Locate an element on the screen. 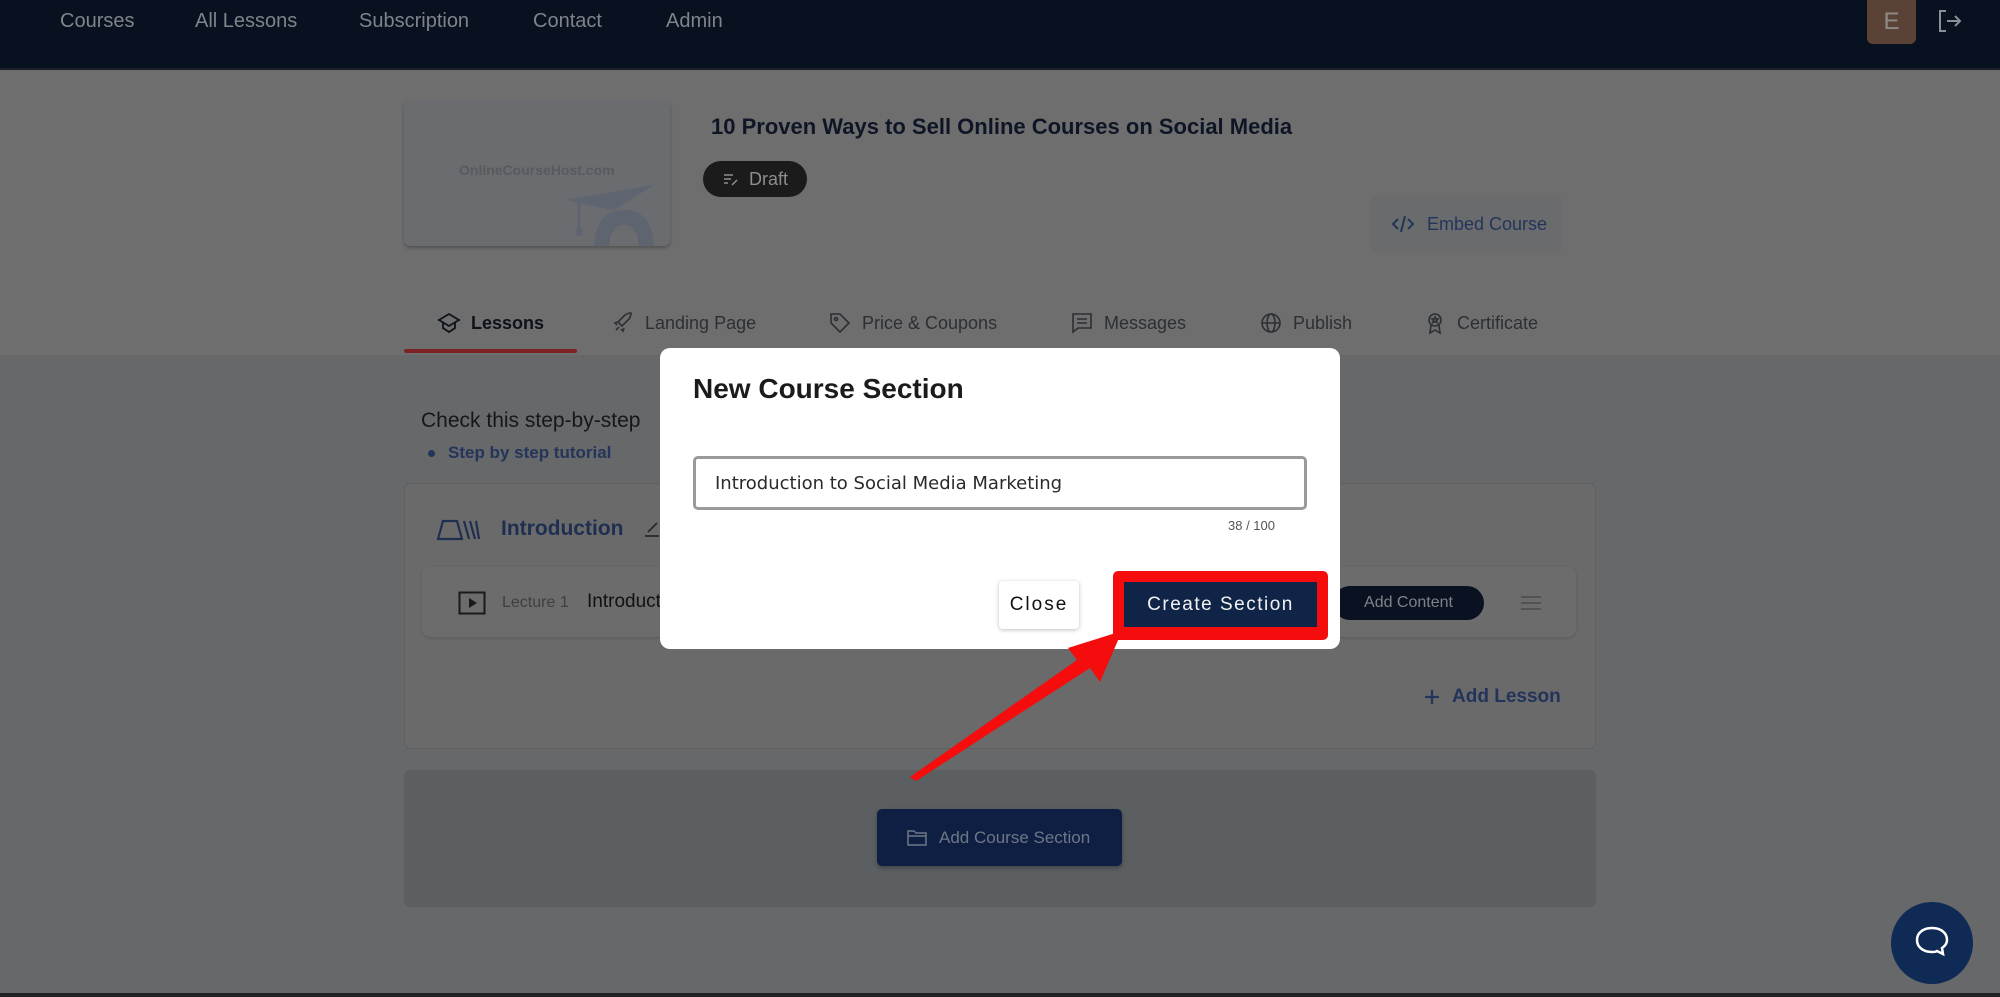 The image size is (2000, 997). thumbnail-logo-text: OnlineCourseHost.com is located at coordinates (537, 170).